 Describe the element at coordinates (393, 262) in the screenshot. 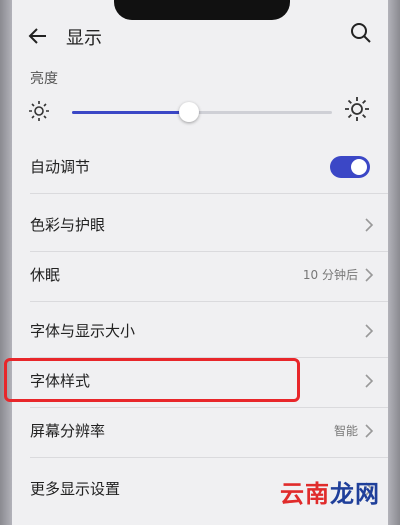

I see `phone-bezel-right` at that location.